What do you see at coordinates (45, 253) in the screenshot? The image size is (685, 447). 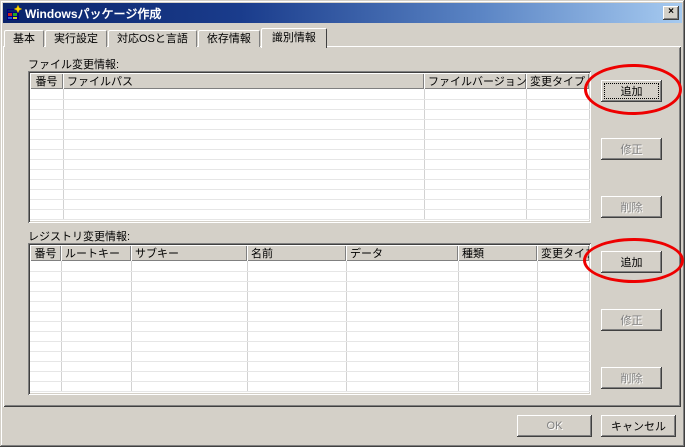 I see `reg-col-number: 番号` at bounding box center [45, 253].